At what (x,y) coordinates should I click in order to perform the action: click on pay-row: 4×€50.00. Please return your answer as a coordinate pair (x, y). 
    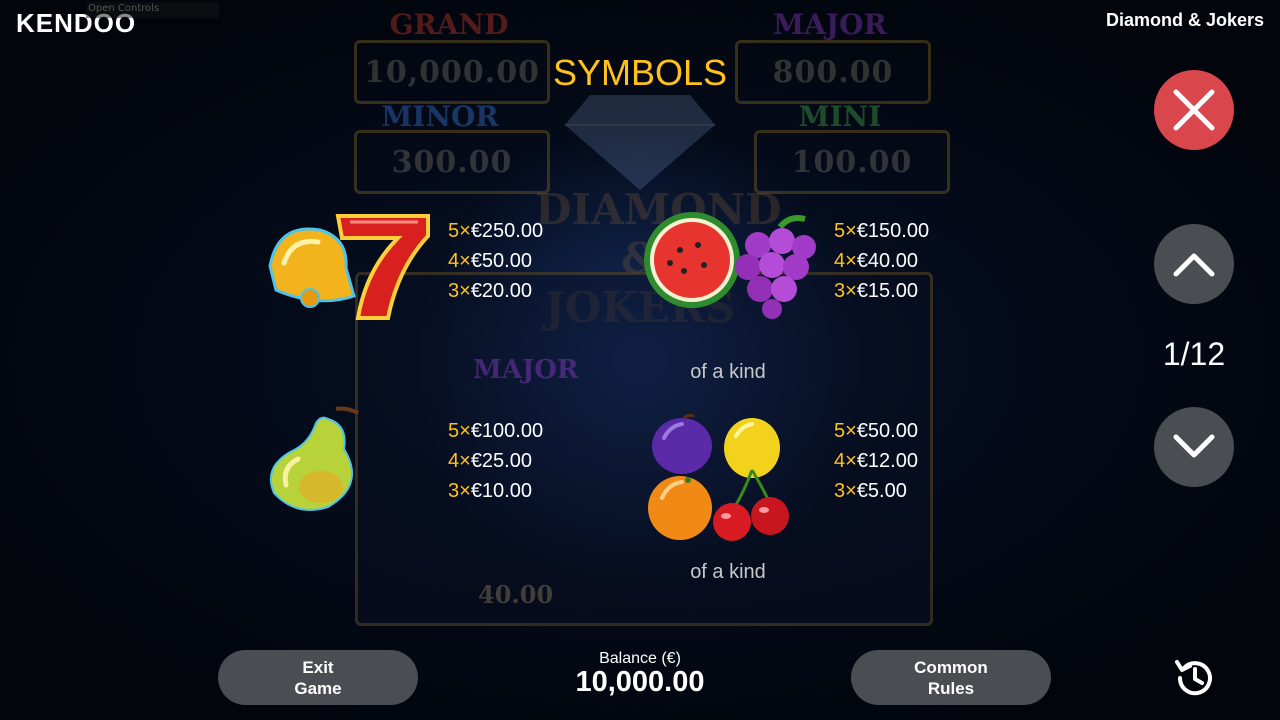
    Looking at the image, I should click on (495, 261).